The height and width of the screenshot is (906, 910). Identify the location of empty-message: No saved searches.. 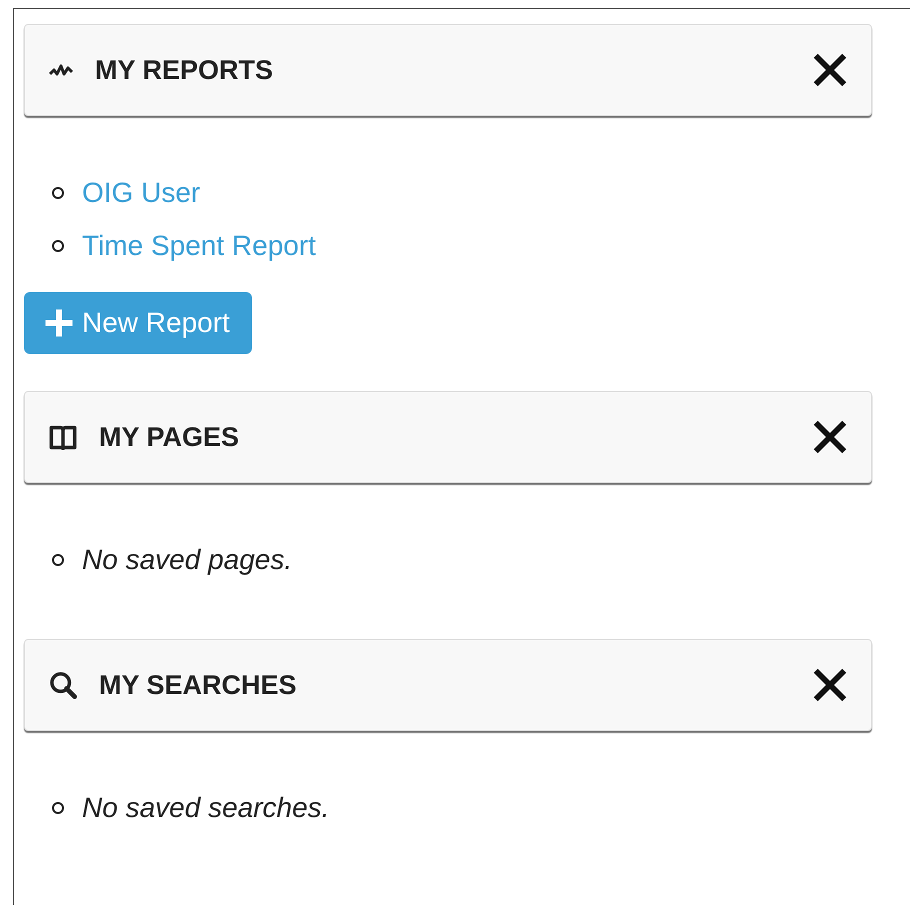
(206, 808).